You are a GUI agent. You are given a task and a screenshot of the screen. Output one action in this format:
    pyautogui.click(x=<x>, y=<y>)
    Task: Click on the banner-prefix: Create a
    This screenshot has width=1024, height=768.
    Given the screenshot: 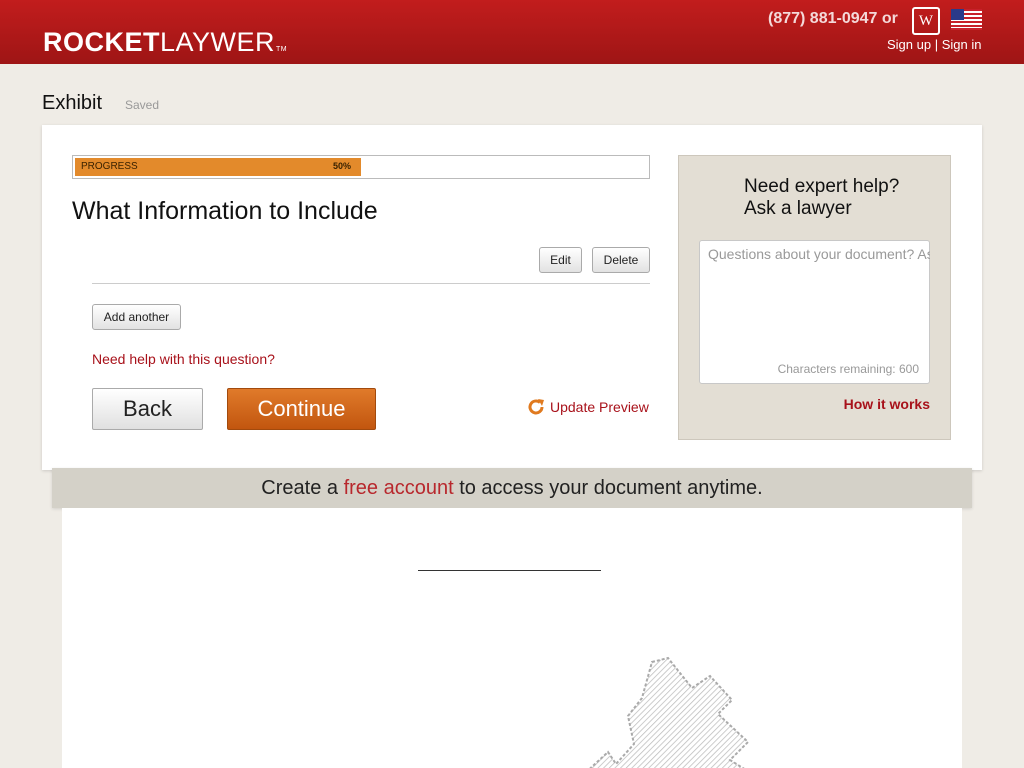 What is the action you would take?
    pyautogui.click(x=302, y=488)
    